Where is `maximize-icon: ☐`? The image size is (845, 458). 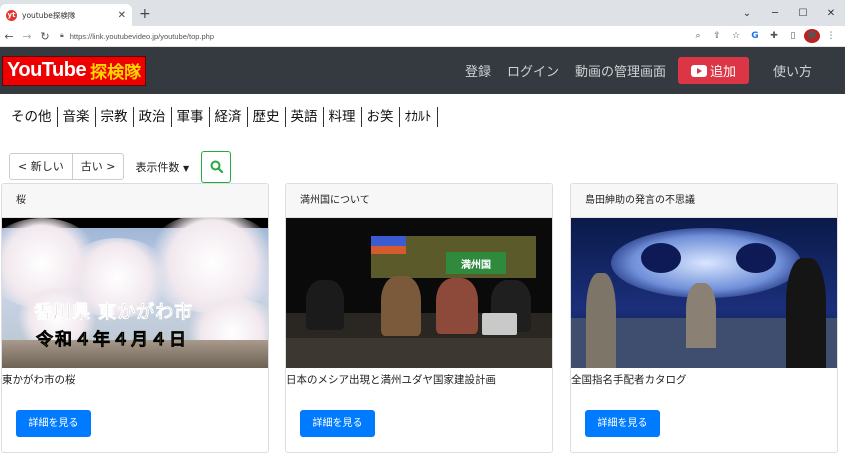
maximize-icon: ☐ is located at coordinates (803, 13).